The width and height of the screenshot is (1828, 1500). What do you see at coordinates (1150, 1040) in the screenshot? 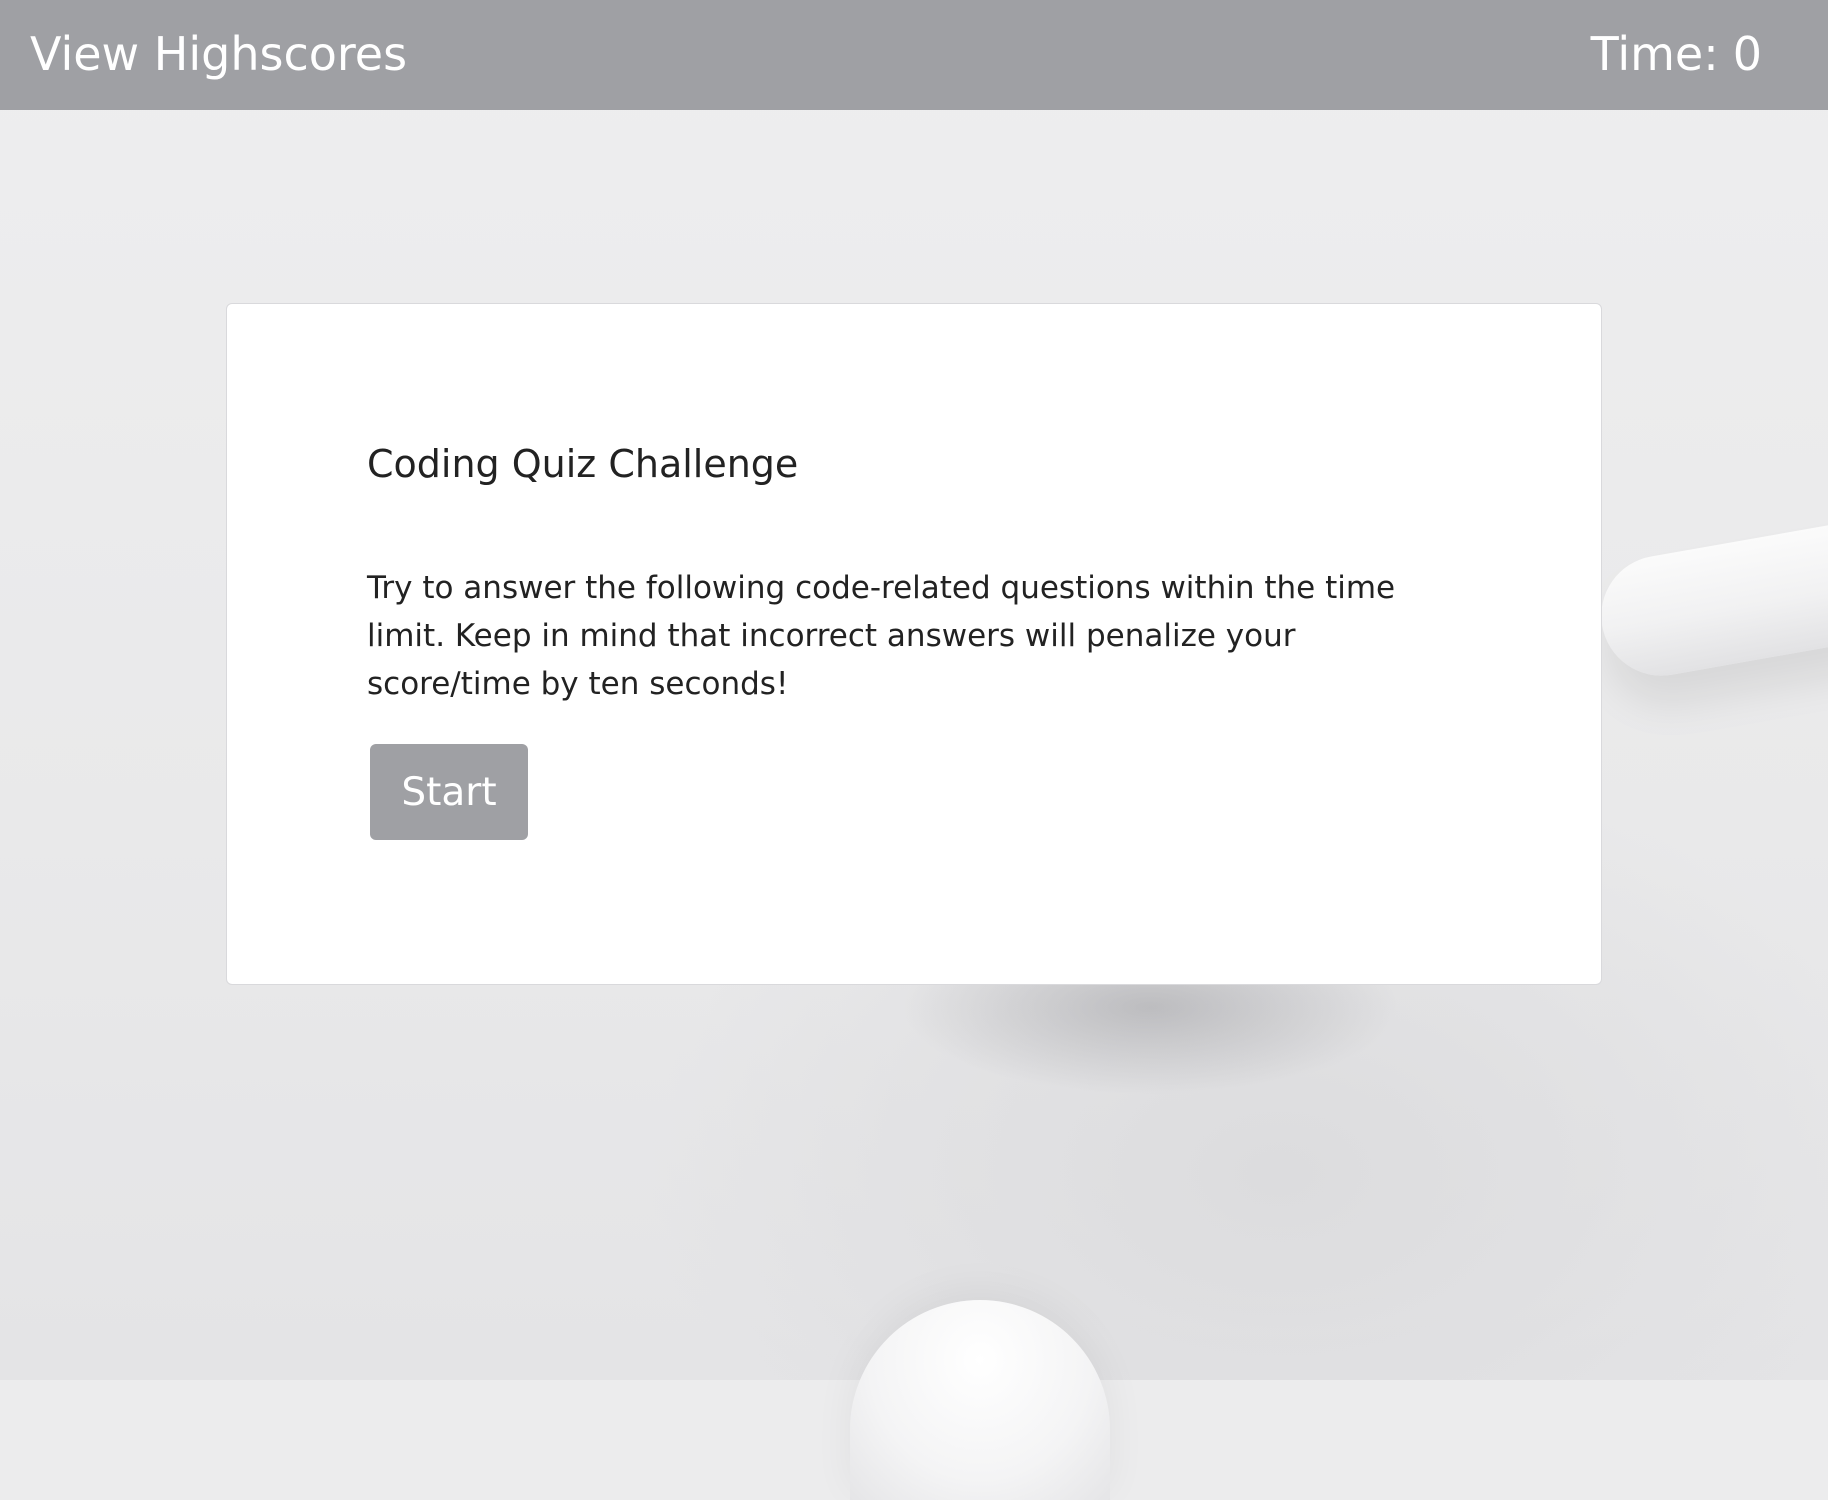
I see `background-shadow` at bounding box center [1150, 1040].